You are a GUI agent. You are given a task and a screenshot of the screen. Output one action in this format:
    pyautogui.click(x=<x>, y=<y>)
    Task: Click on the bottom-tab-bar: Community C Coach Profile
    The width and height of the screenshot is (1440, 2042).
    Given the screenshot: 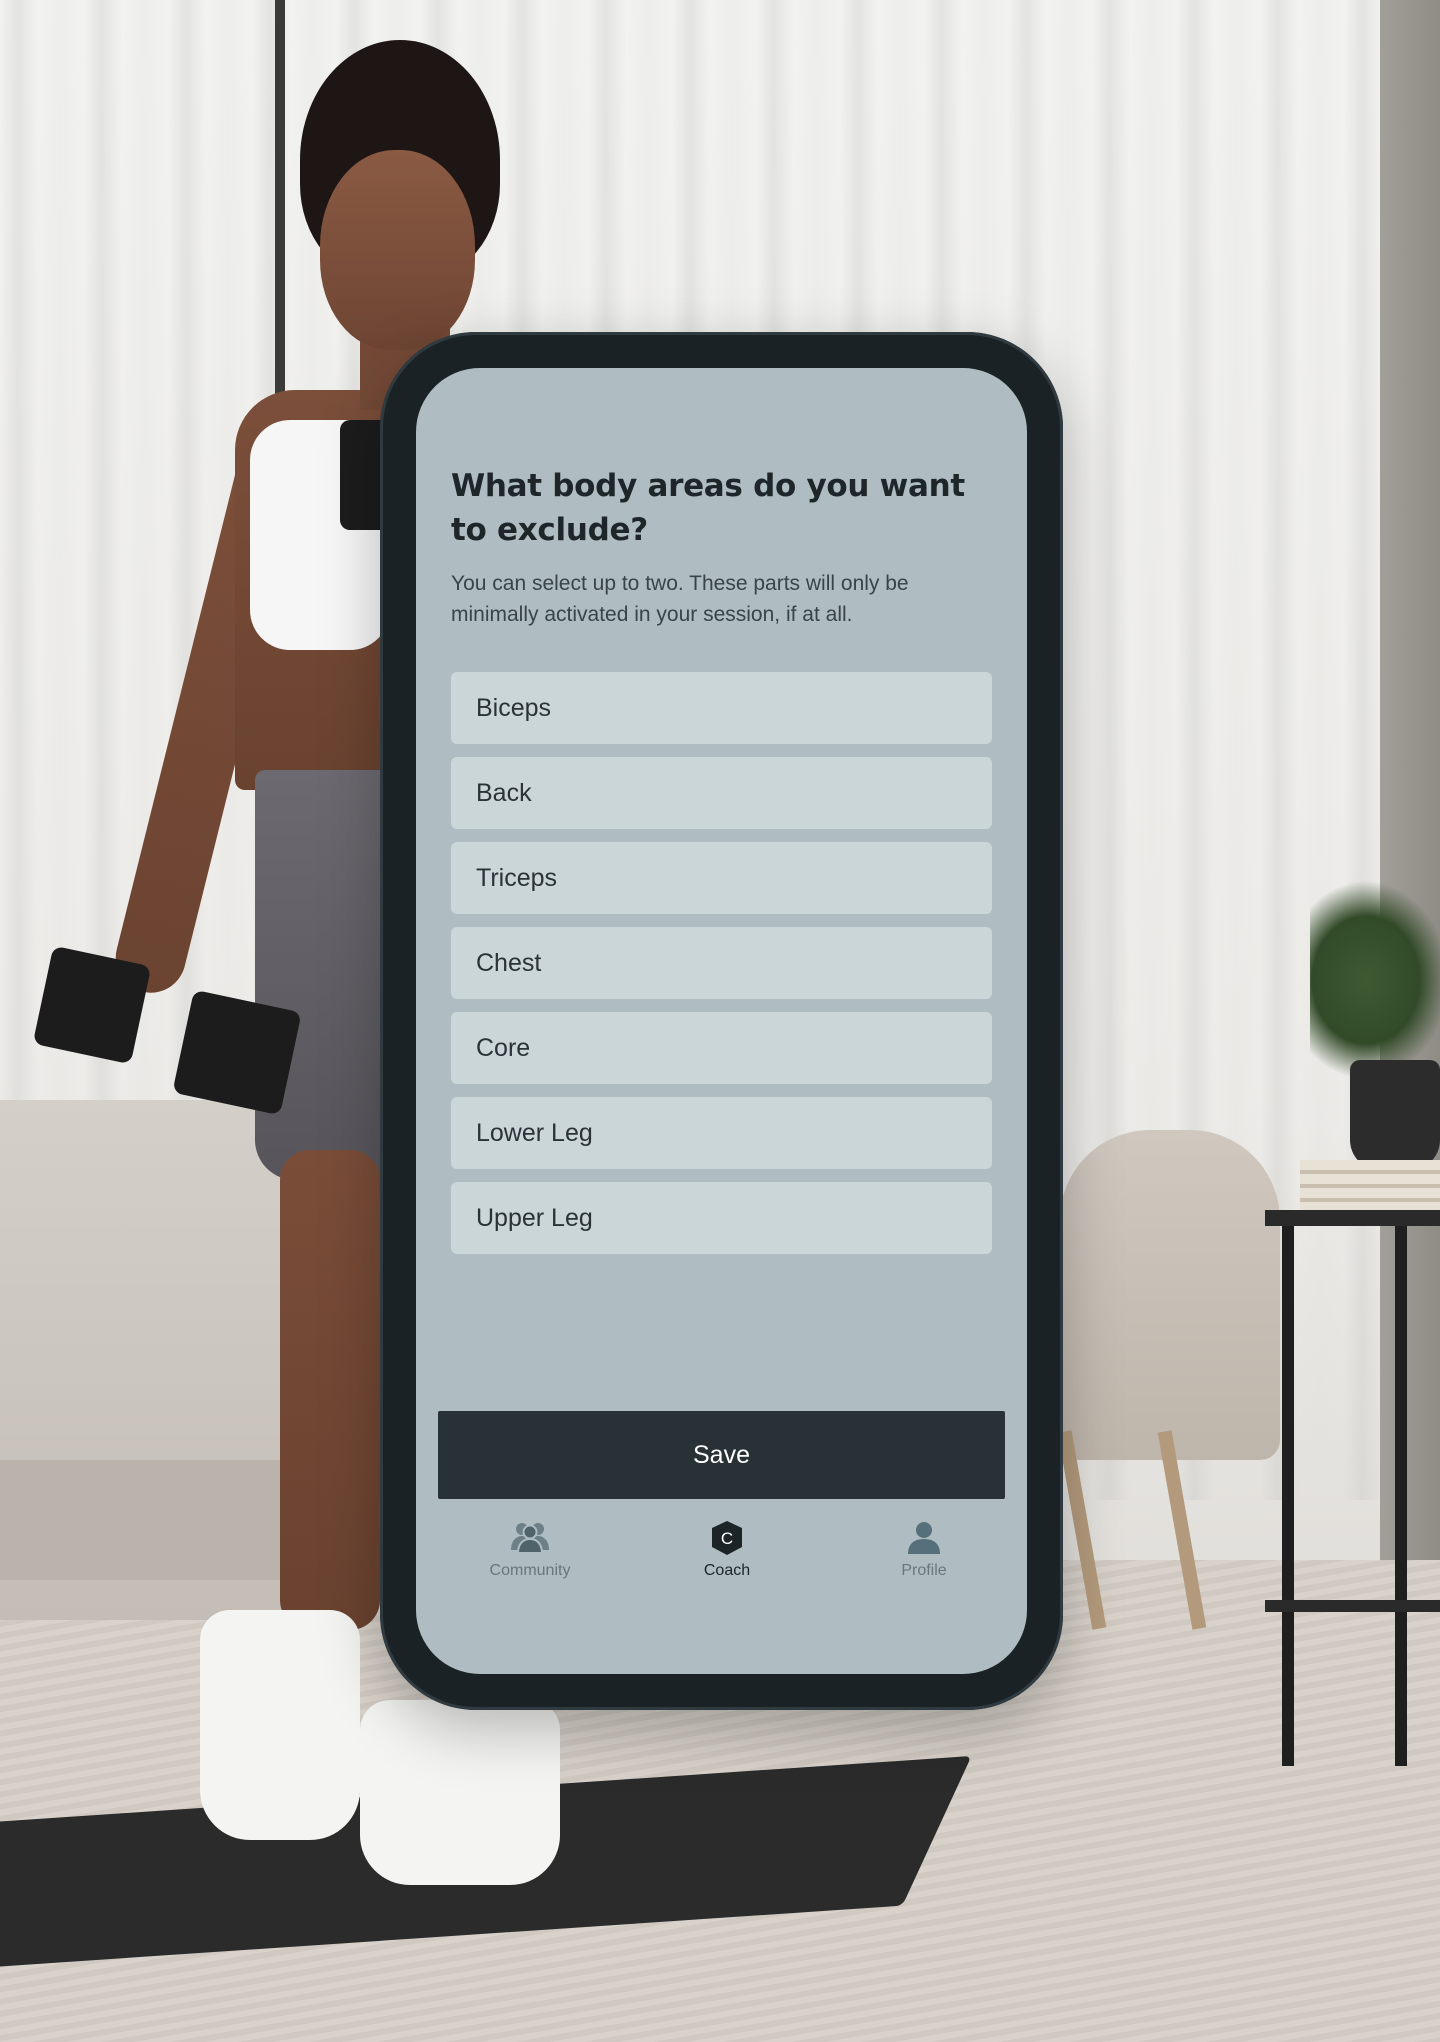 What is the action you would take?
    pyautogui.click(x=721, y=1560)
    